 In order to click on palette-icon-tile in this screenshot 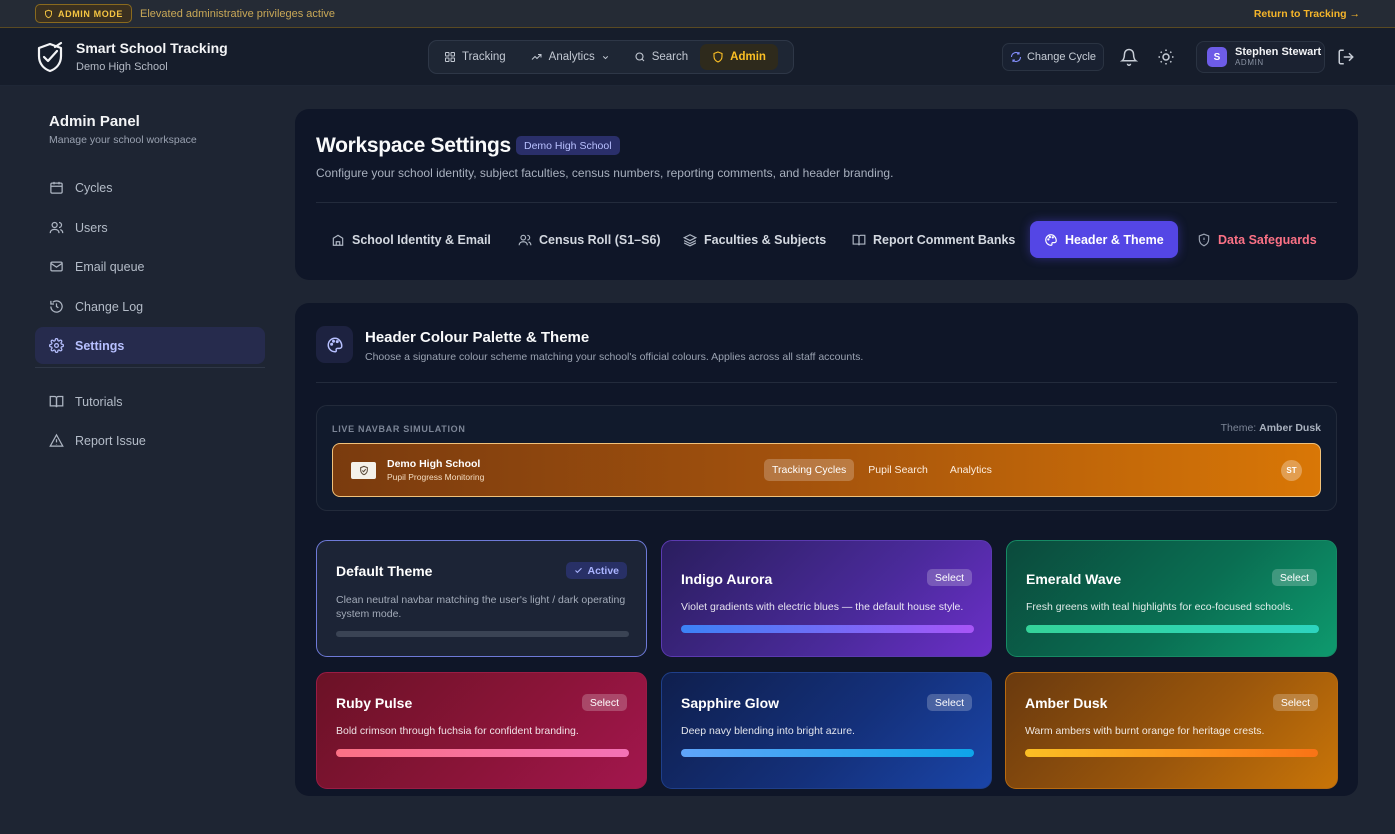, I will do `click(334, 344)`.